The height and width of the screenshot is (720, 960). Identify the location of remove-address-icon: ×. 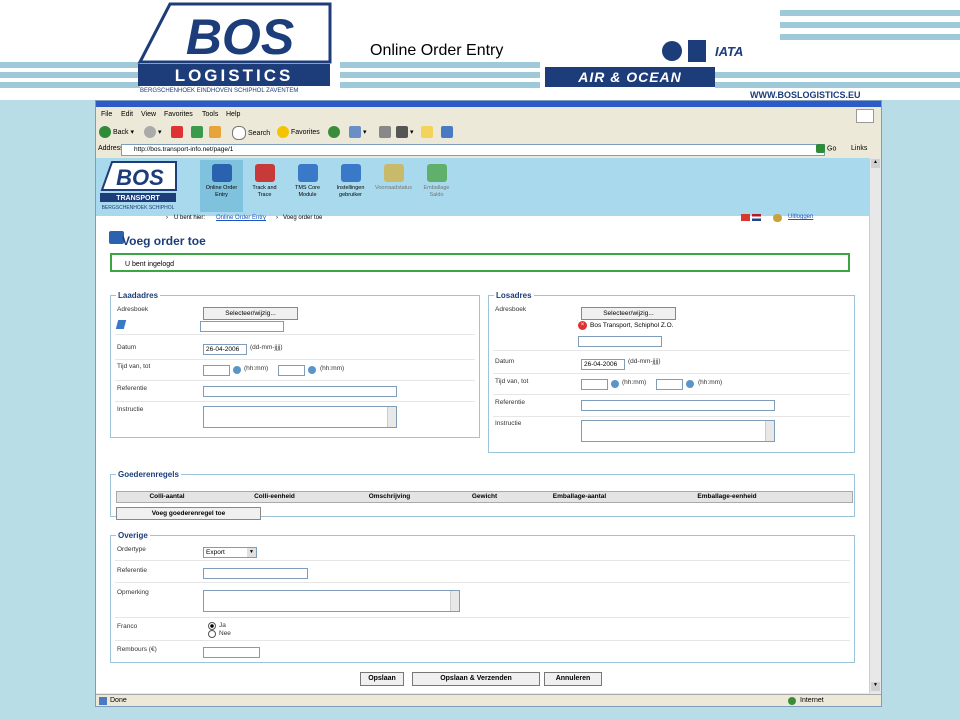
(582, 325).